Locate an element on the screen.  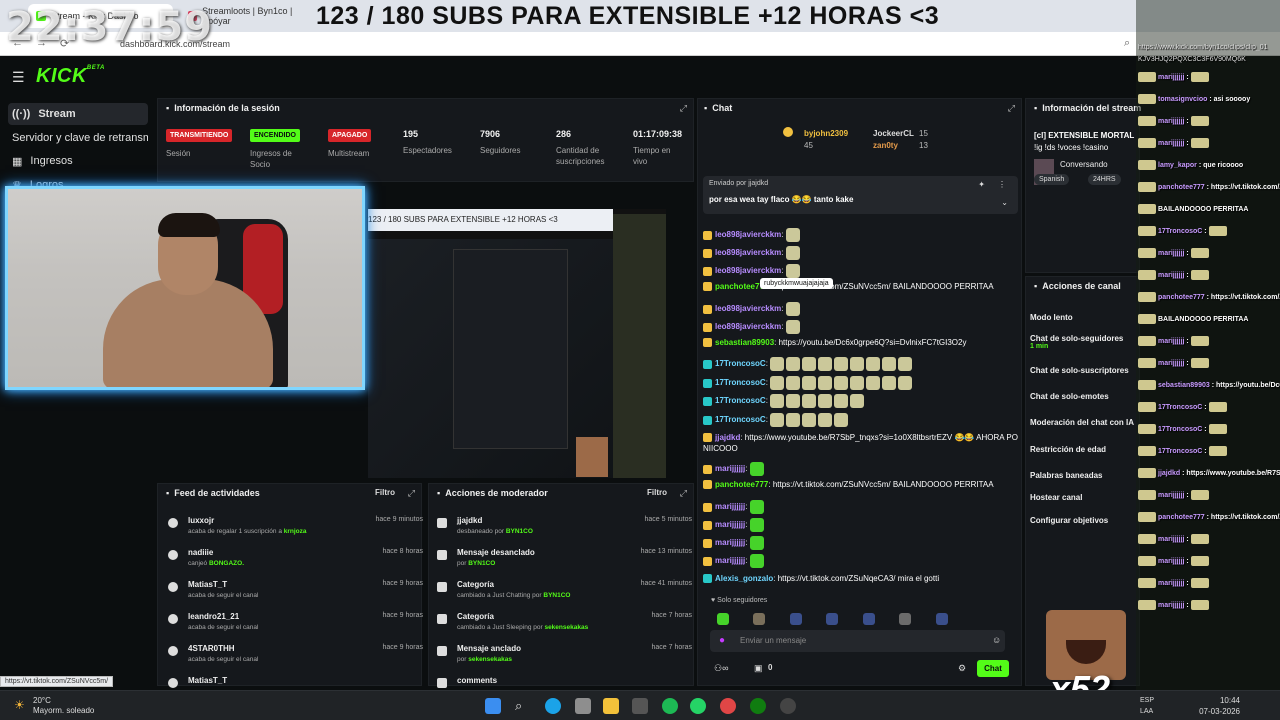
emoji-icon: ☺ is located at coordinates (996, 640).